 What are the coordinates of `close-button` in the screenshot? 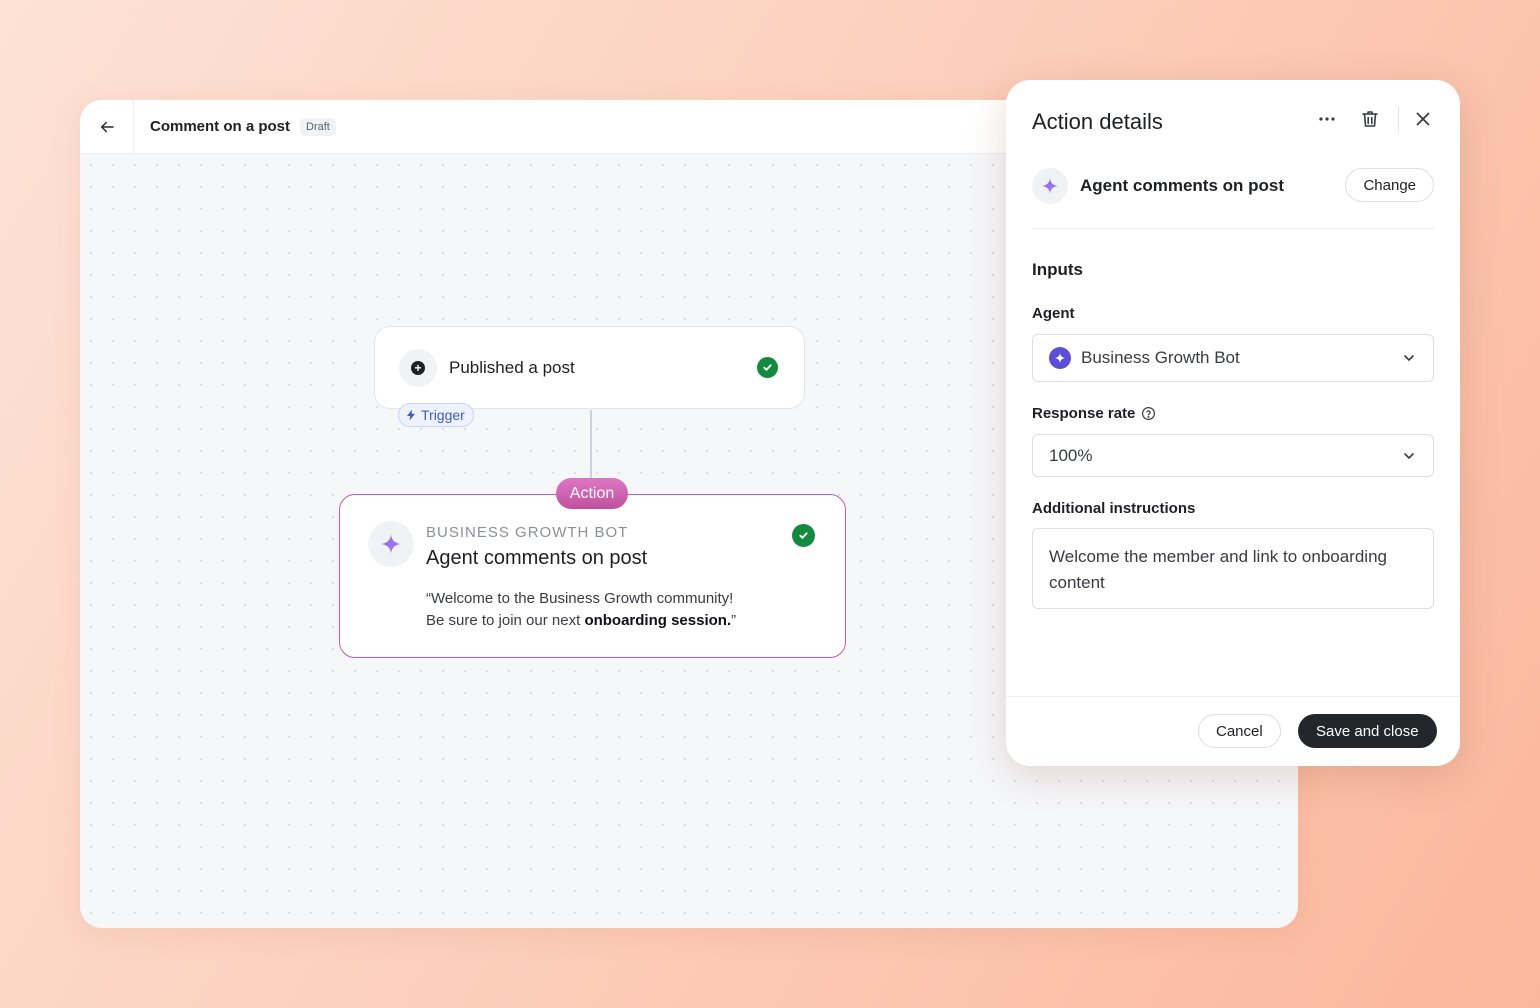 It's located at (1423, 119).